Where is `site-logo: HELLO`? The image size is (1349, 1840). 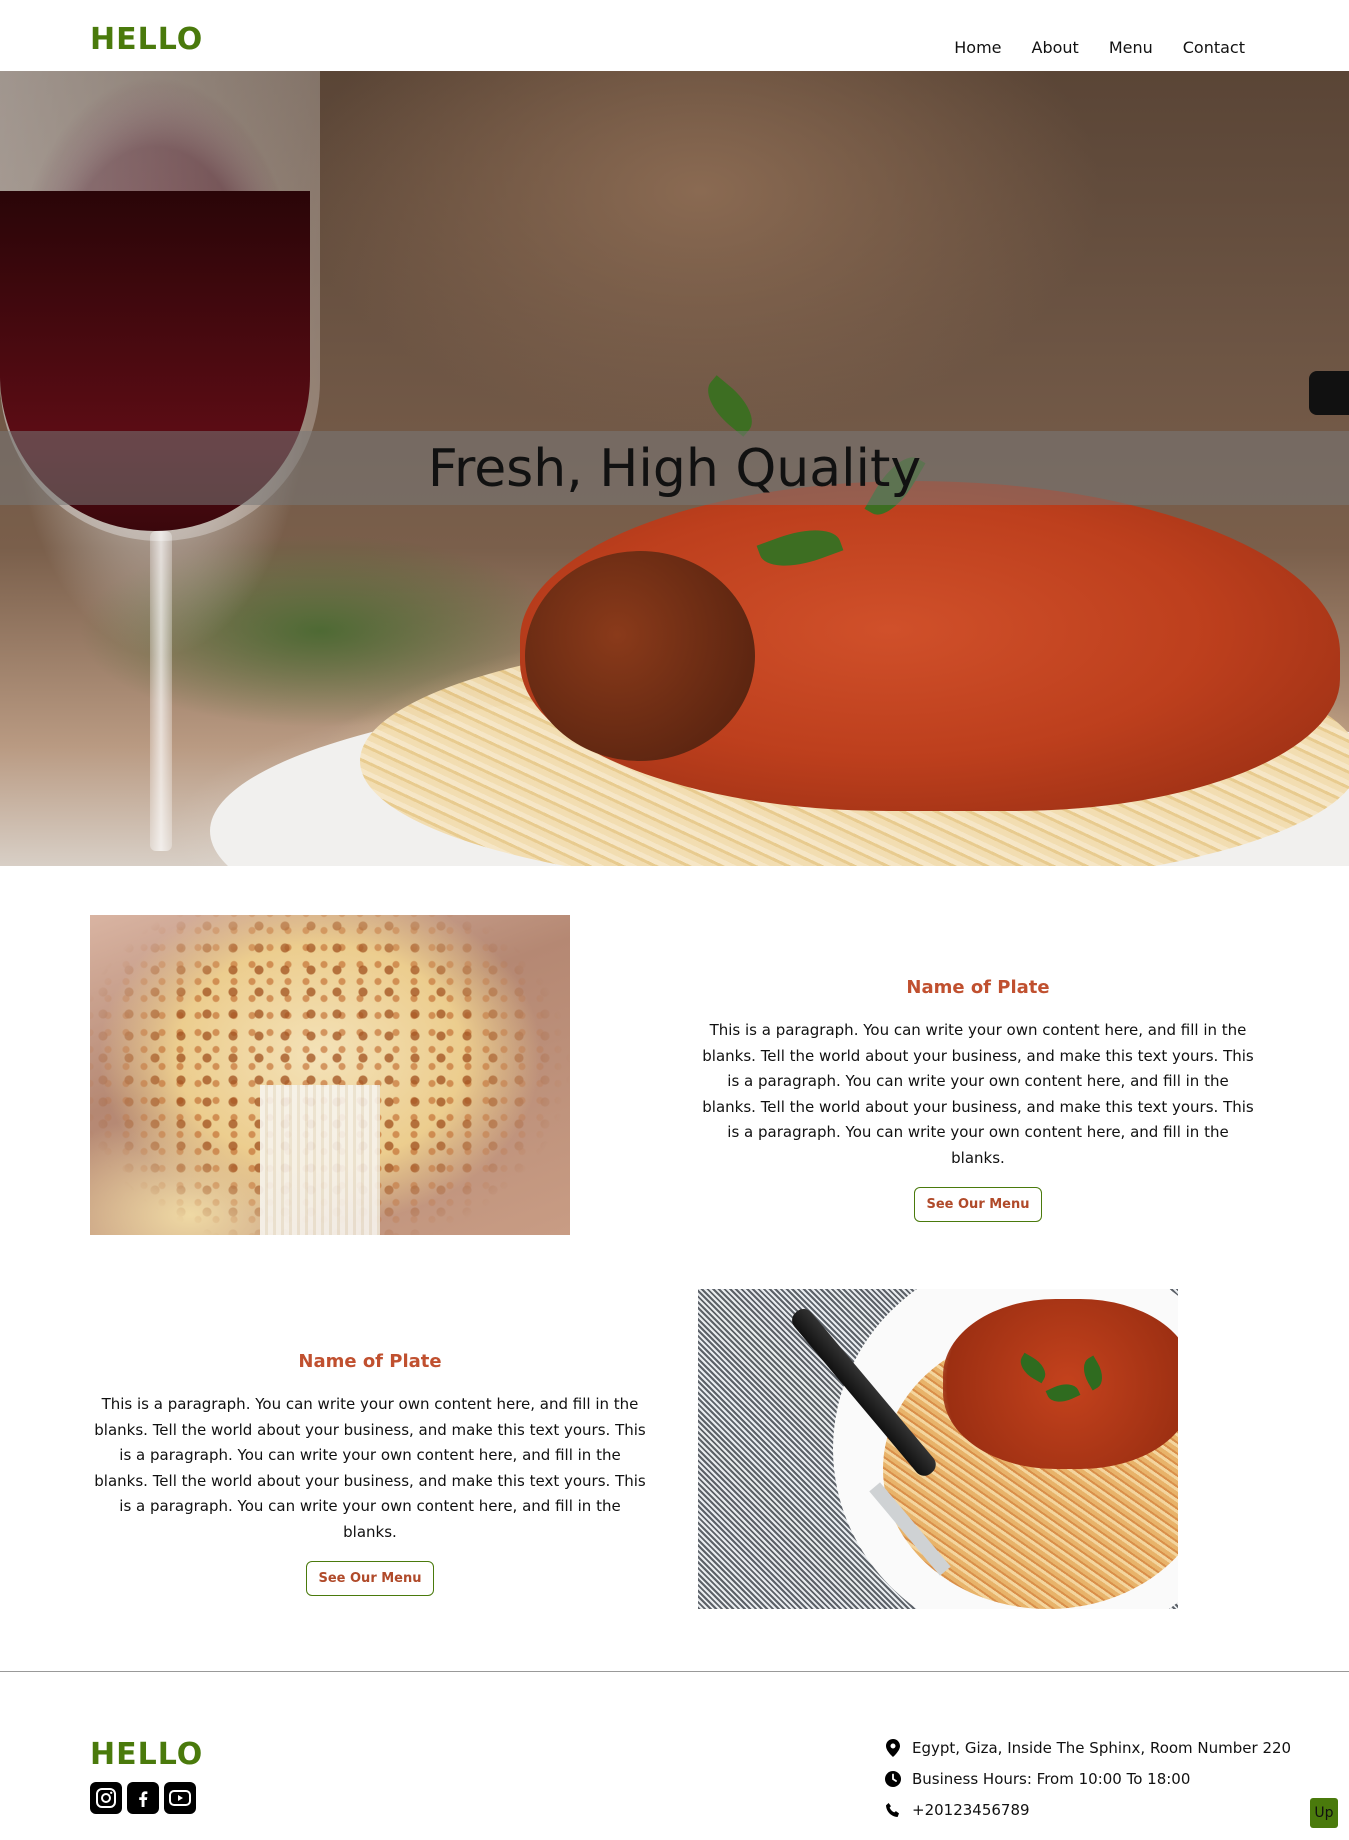 site-logo: HELLO is located at coordinates (146, 39).